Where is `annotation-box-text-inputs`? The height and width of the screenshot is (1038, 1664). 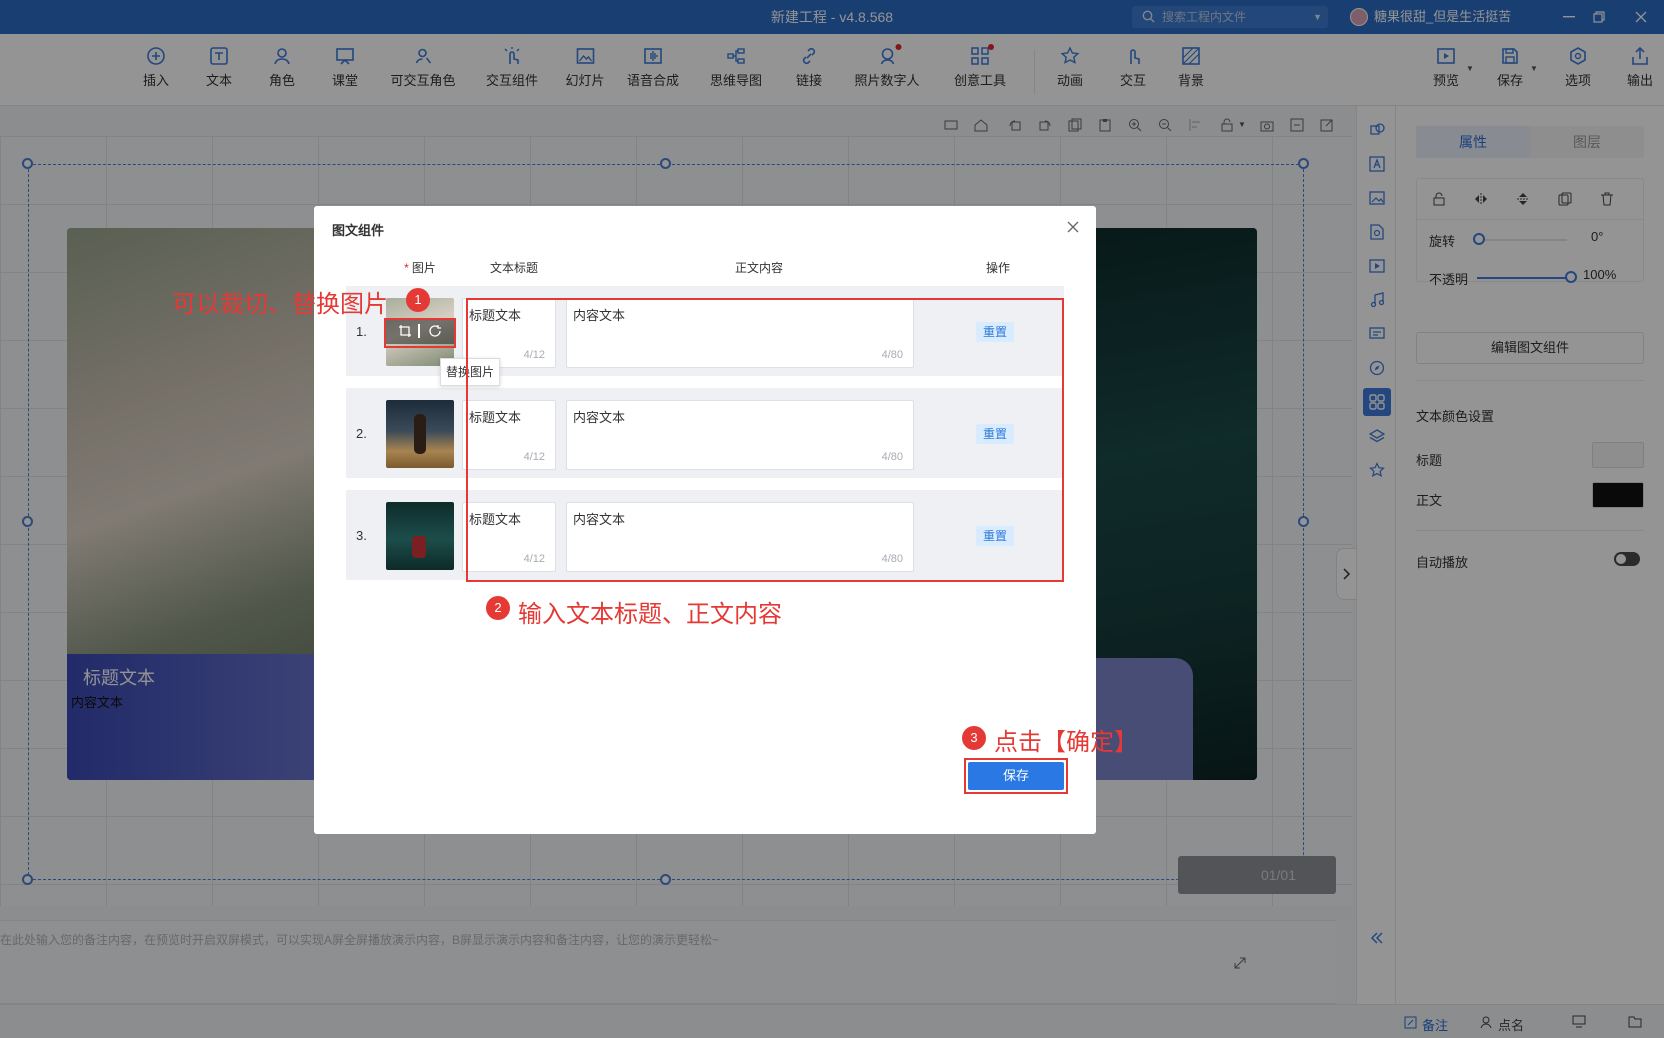 annotation-box-text-inputs is located at coordinates (765, 440).